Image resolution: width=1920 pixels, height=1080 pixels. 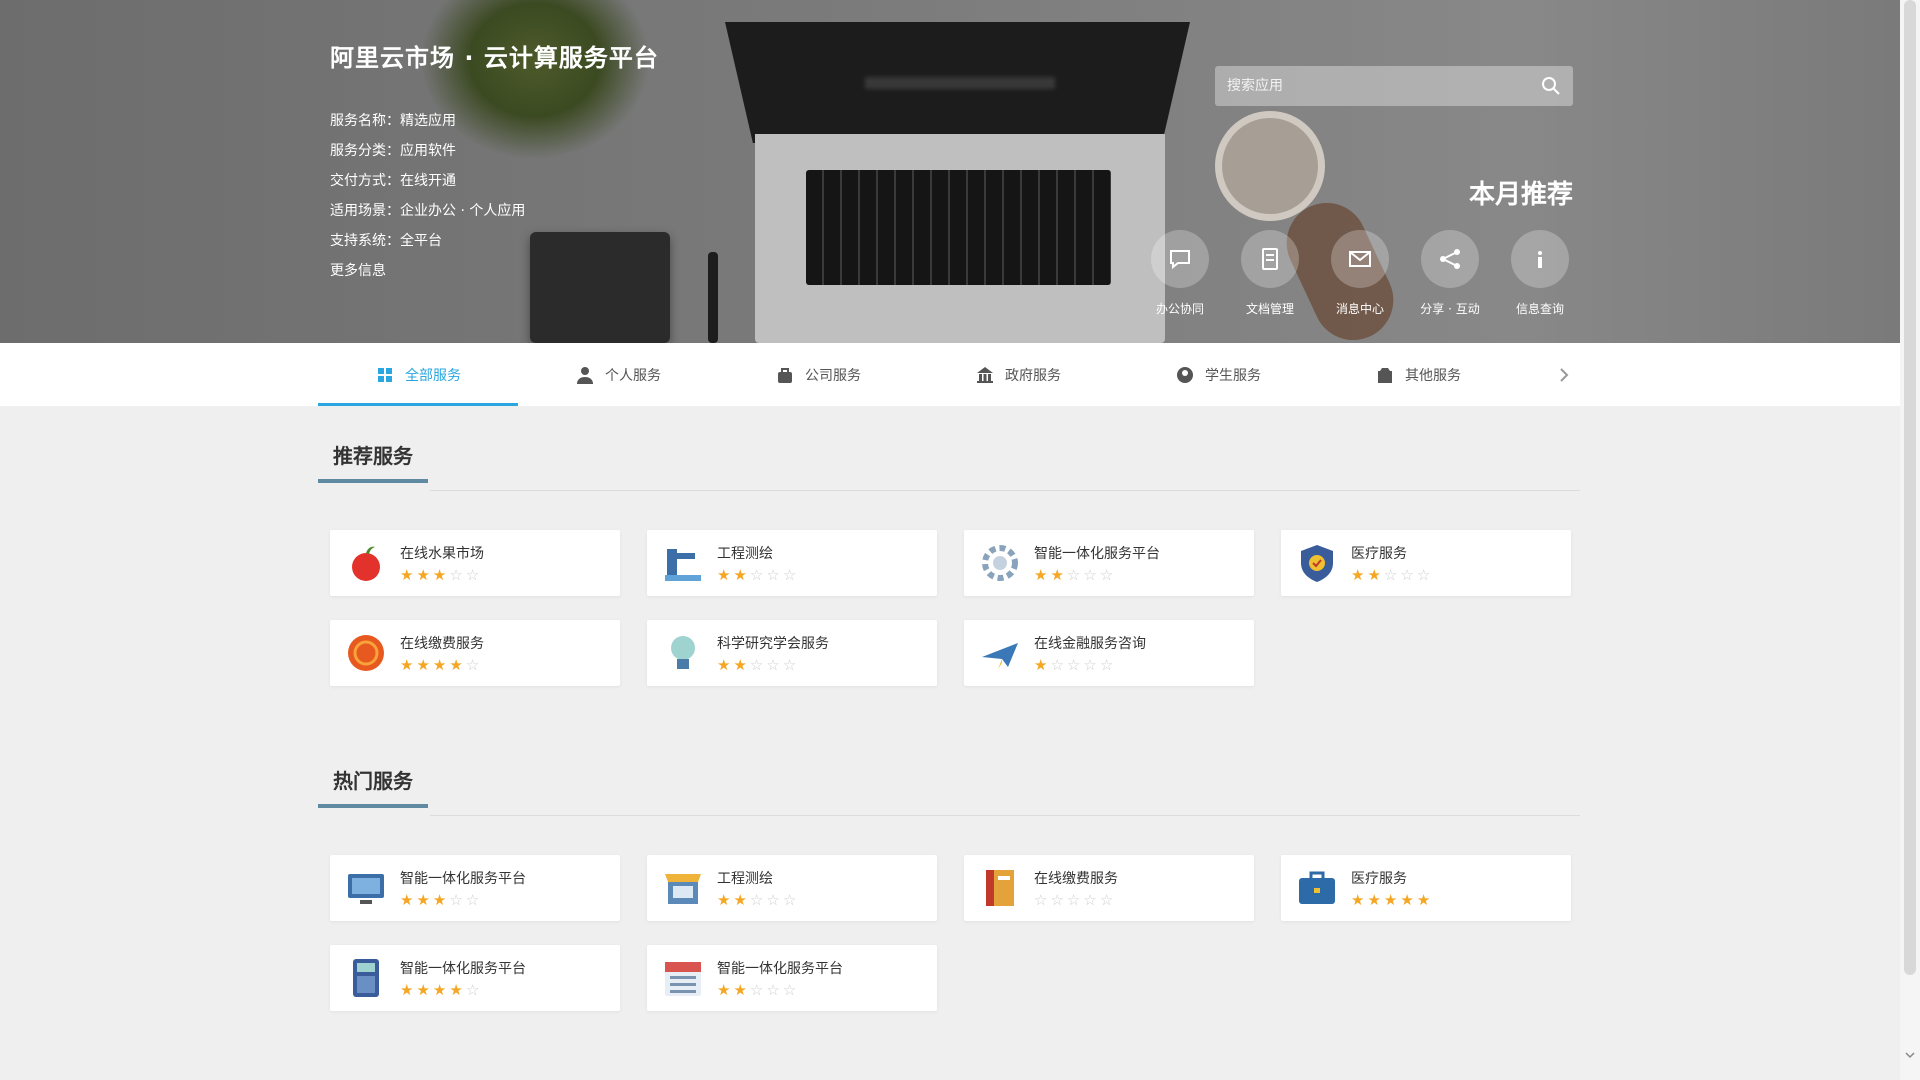 I want to click on divider, so click(x=1005, y=815).